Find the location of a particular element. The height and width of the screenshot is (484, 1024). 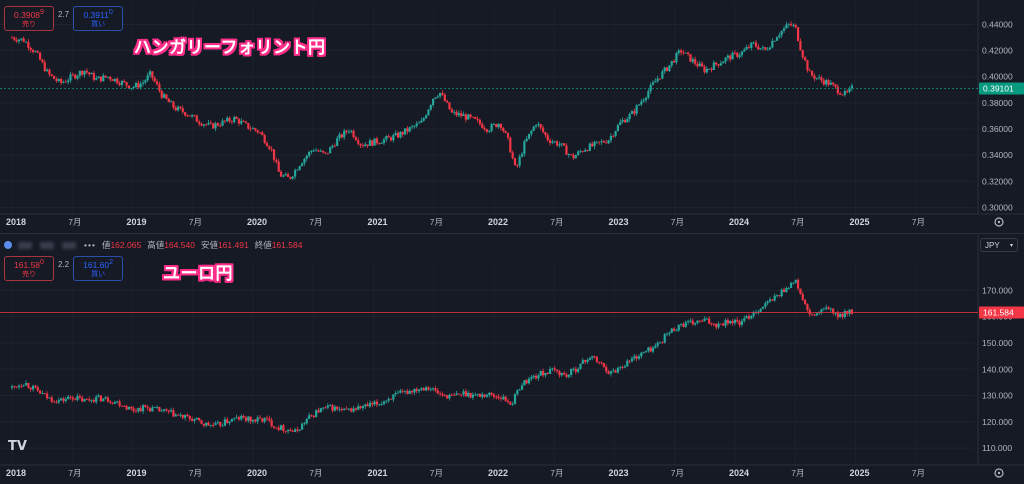

hufjpy-buy-button: 0.39110 買い is located at coordinates (98, 18).